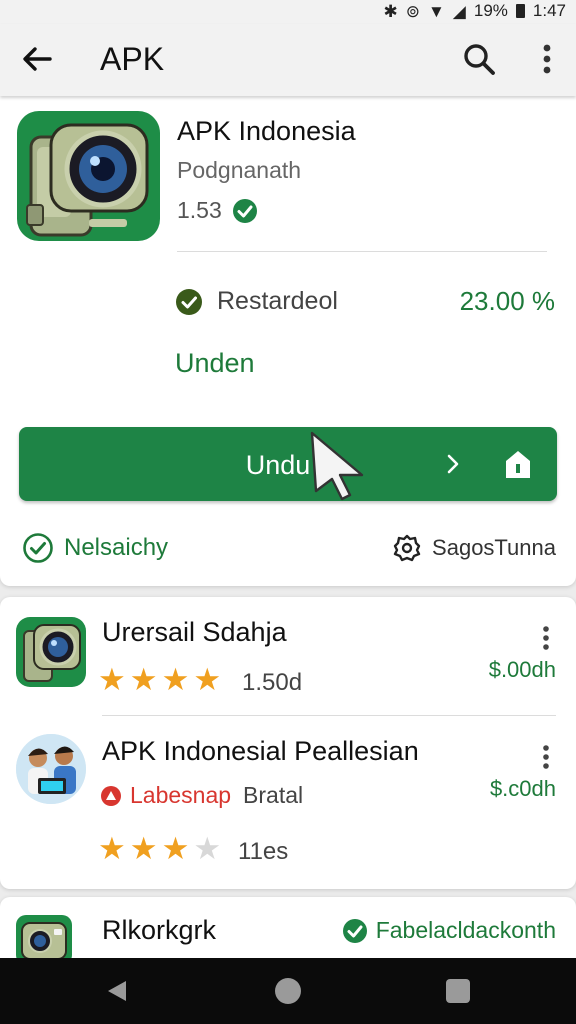 The image size is (576, 1024). What do you see at coordinates (518, 464) in the screenshot?
I see `share-icon` at bounding box center [518, 464].